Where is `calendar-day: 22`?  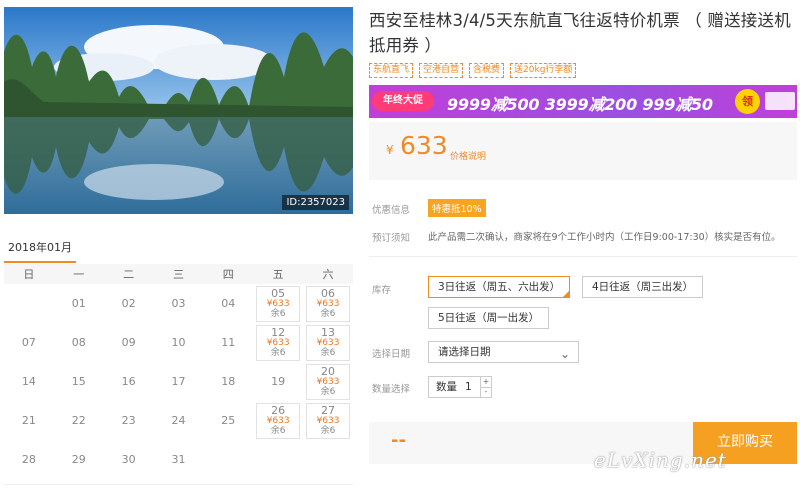 calendar-day: 22 is located at coordinates (79, 421).